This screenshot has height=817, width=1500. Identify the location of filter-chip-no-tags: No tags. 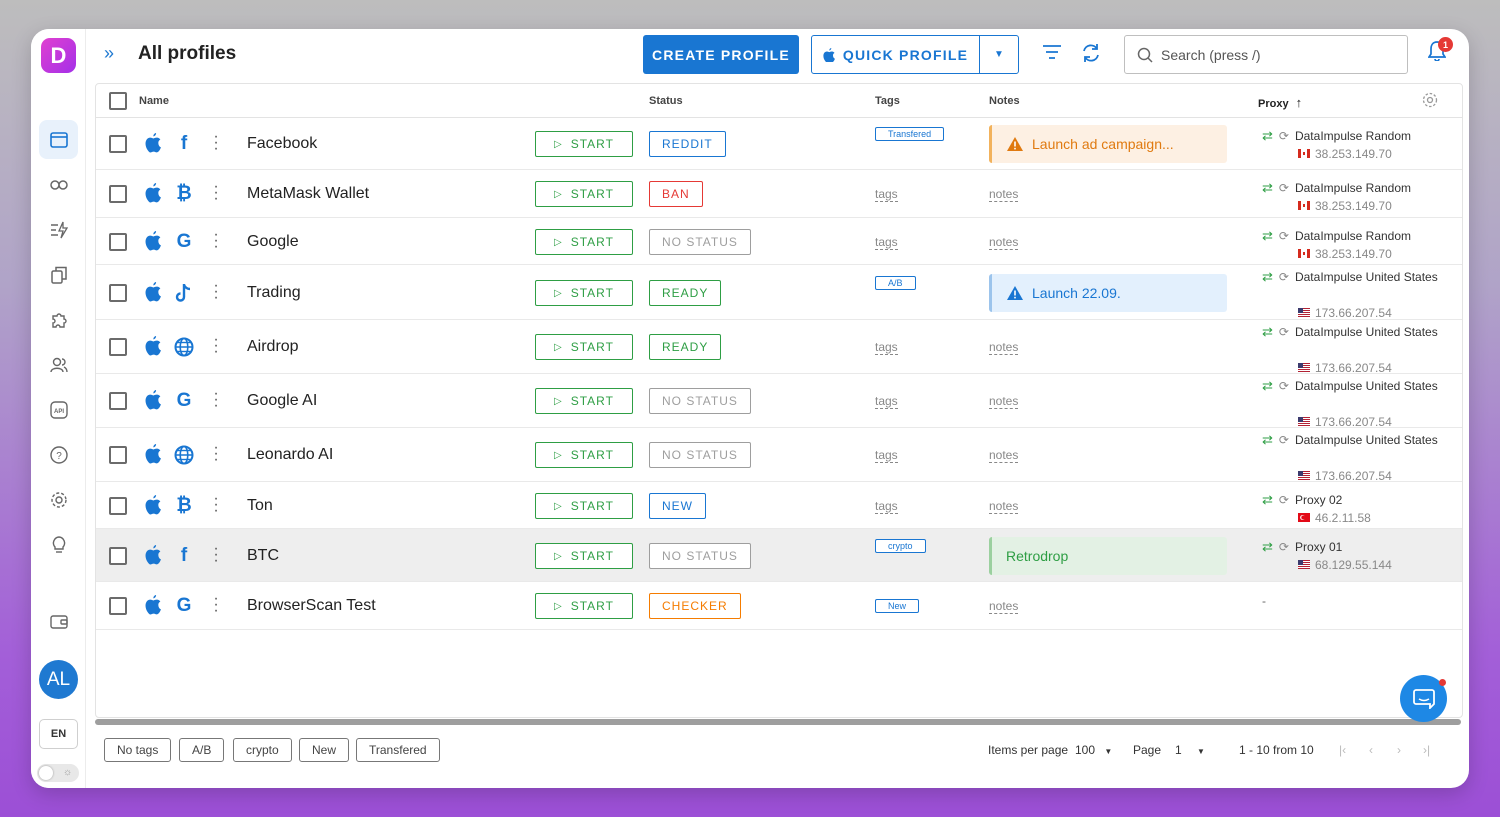
(138, 750).